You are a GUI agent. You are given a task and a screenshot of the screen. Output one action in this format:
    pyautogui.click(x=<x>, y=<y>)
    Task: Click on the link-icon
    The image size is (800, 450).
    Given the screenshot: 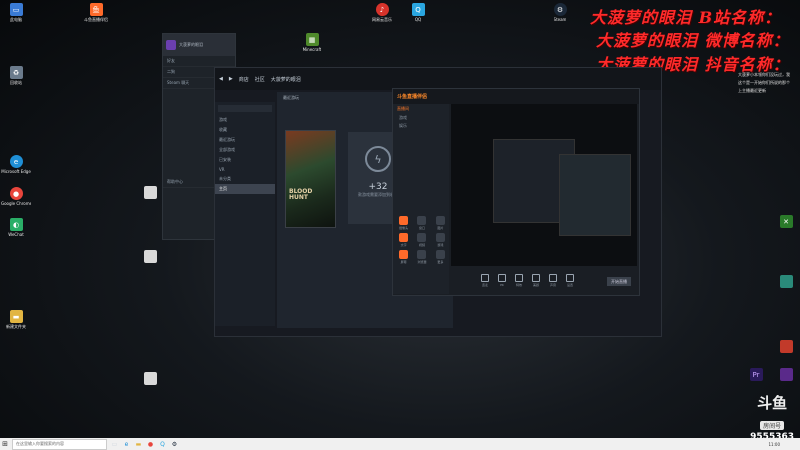 What is the action you would take?
    pyautogui.click(x=485, y=277)
    